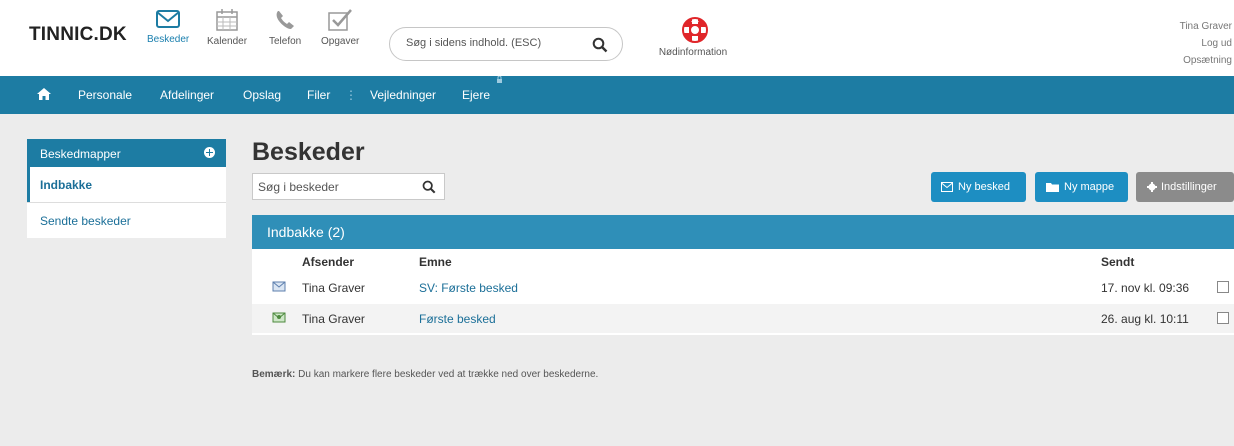 This screenshot has height=446, width=1234. Describe the element at coordinates (1052, 187) in the screenshot. I see `folder-icon` at that location.